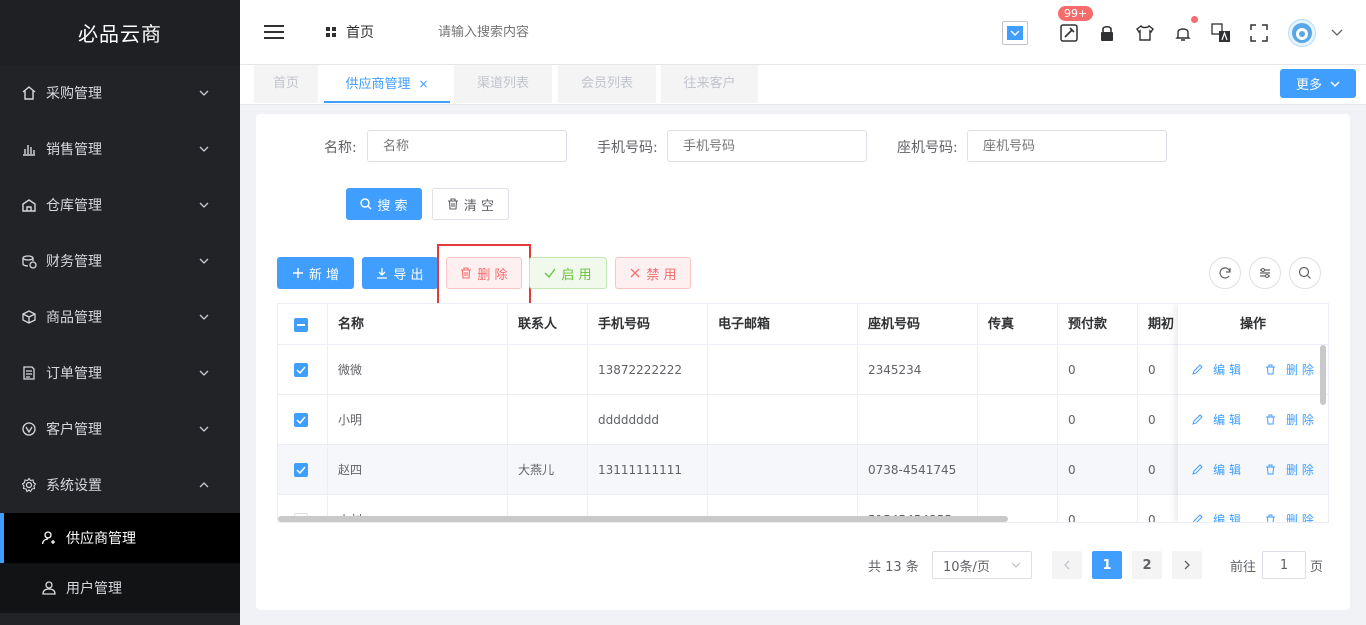 The width and height of the screenshot is (1366, 625). Describe the element at coordinates (1107, 33) in the screenshot. I see `lock-icon` at that location.